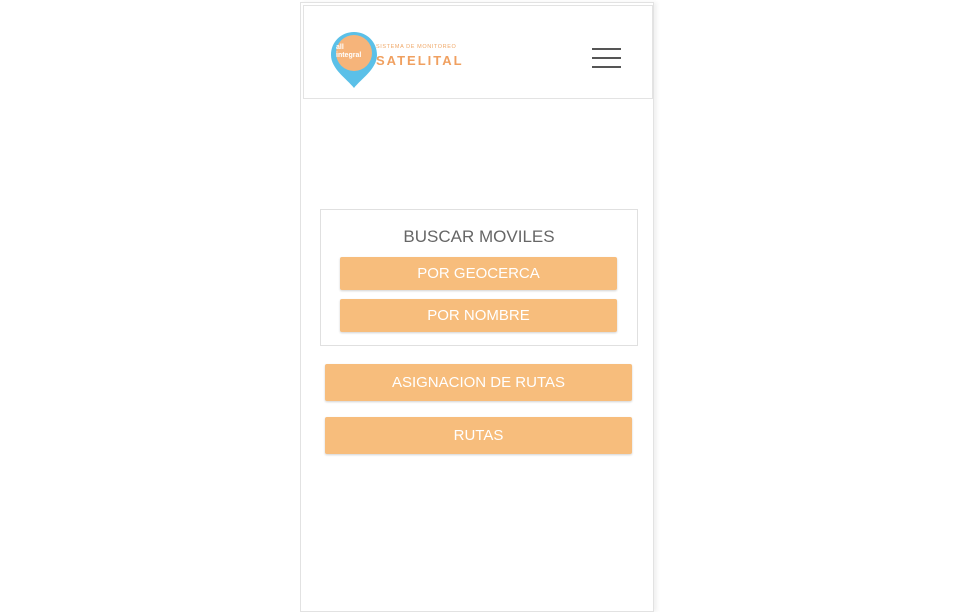 The width and height of the screenshot is (960, 612). I want to click on logo-title: SATELITAL, so click(420, 60).